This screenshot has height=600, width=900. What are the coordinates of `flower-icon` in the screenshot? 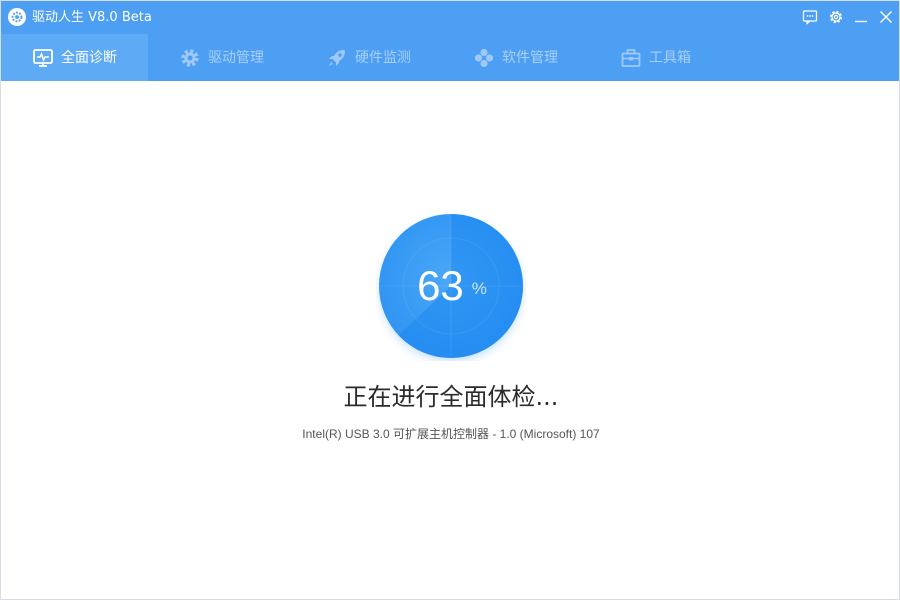 It's located at (484, 58).